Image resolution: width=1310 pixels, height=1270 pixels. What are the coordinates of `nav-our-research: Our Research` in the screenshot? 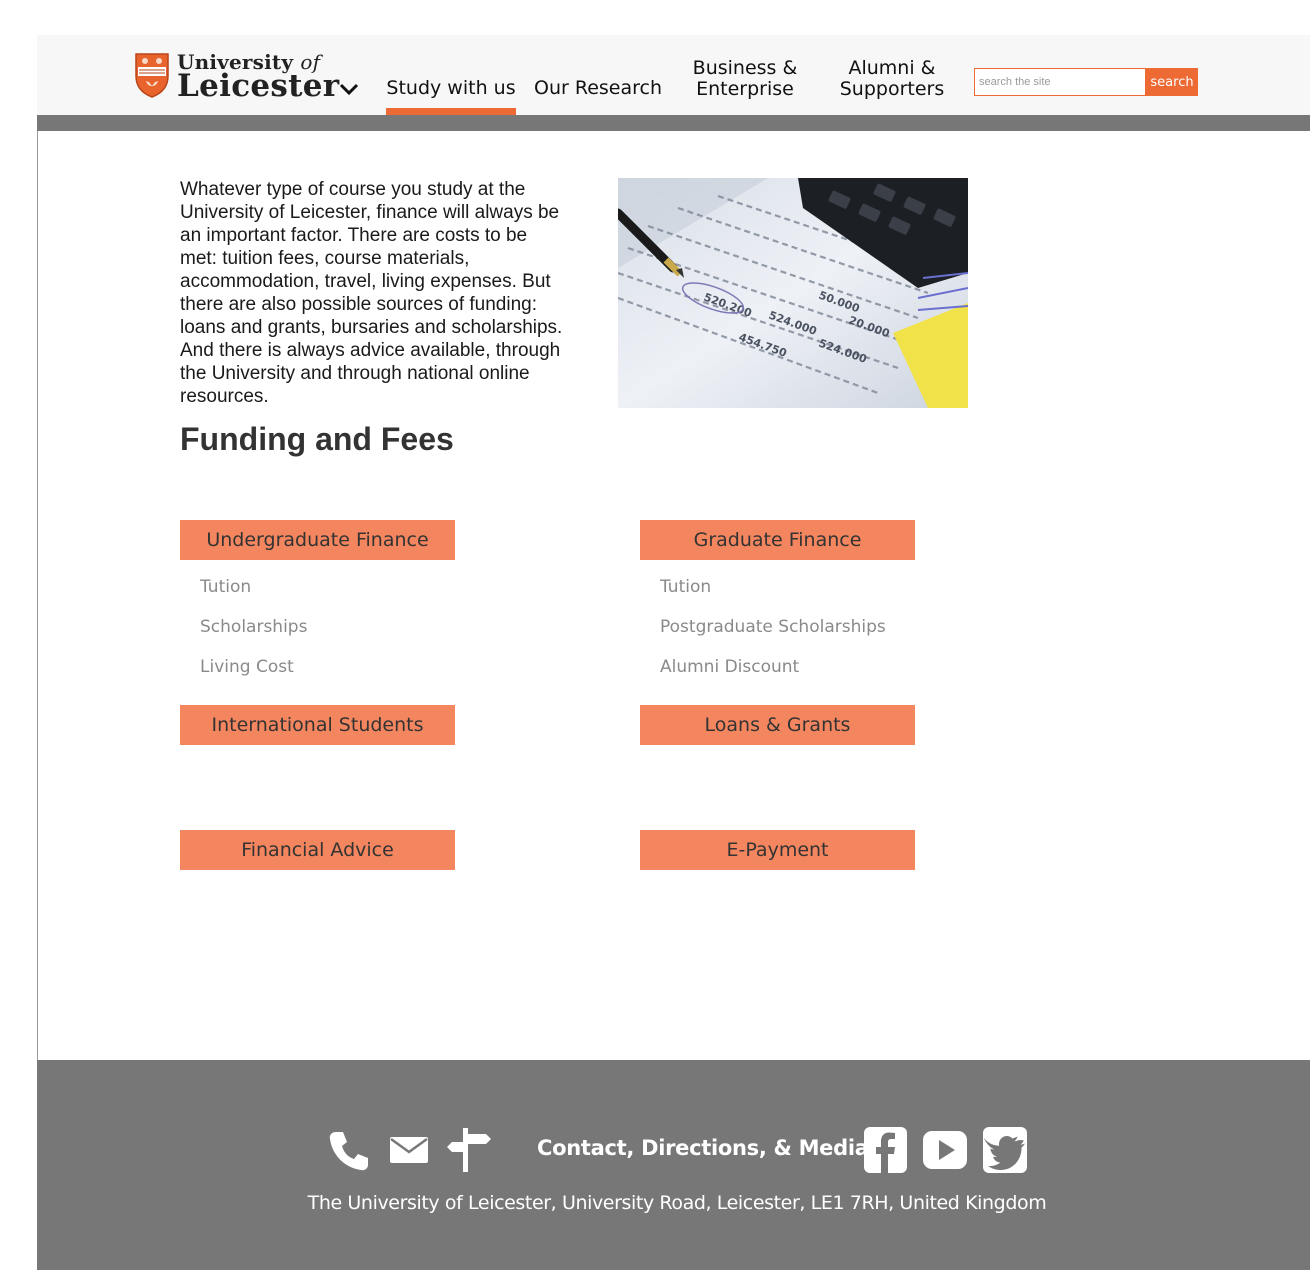 It's located at (598, 88).